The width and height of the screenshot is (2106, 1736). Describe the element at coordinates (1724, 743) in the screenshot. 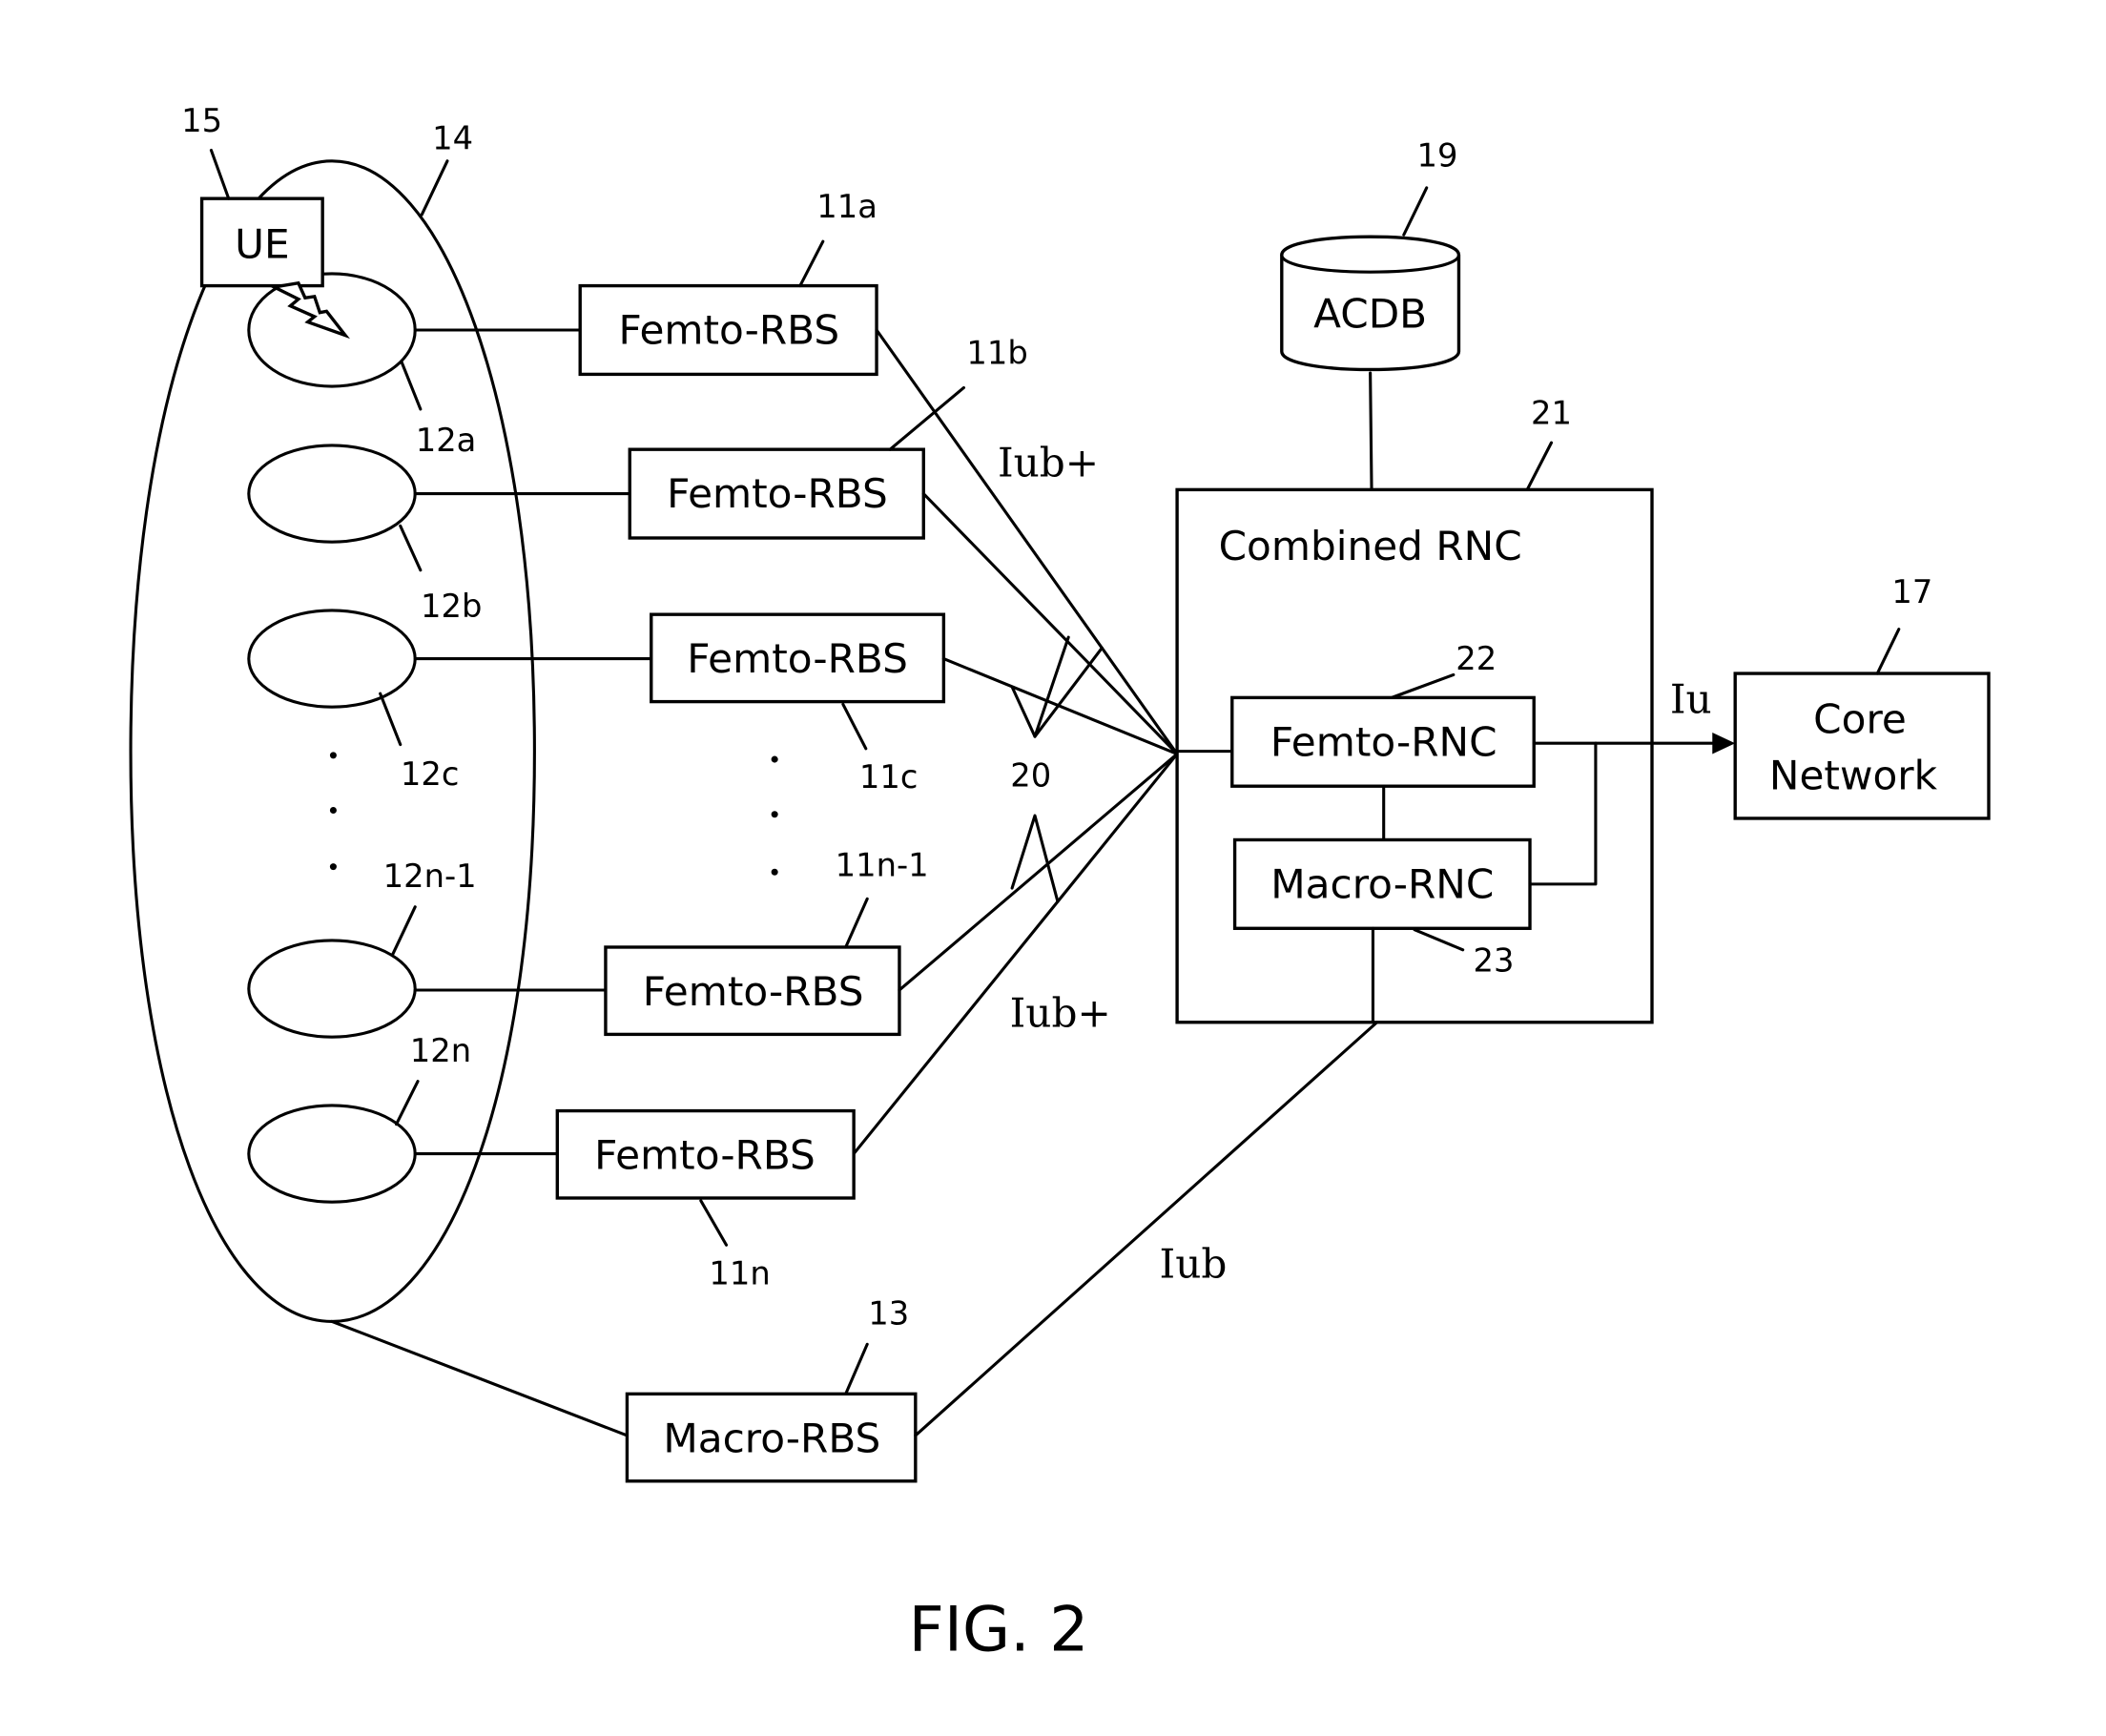

I see `arrow-head-icon` at that location.